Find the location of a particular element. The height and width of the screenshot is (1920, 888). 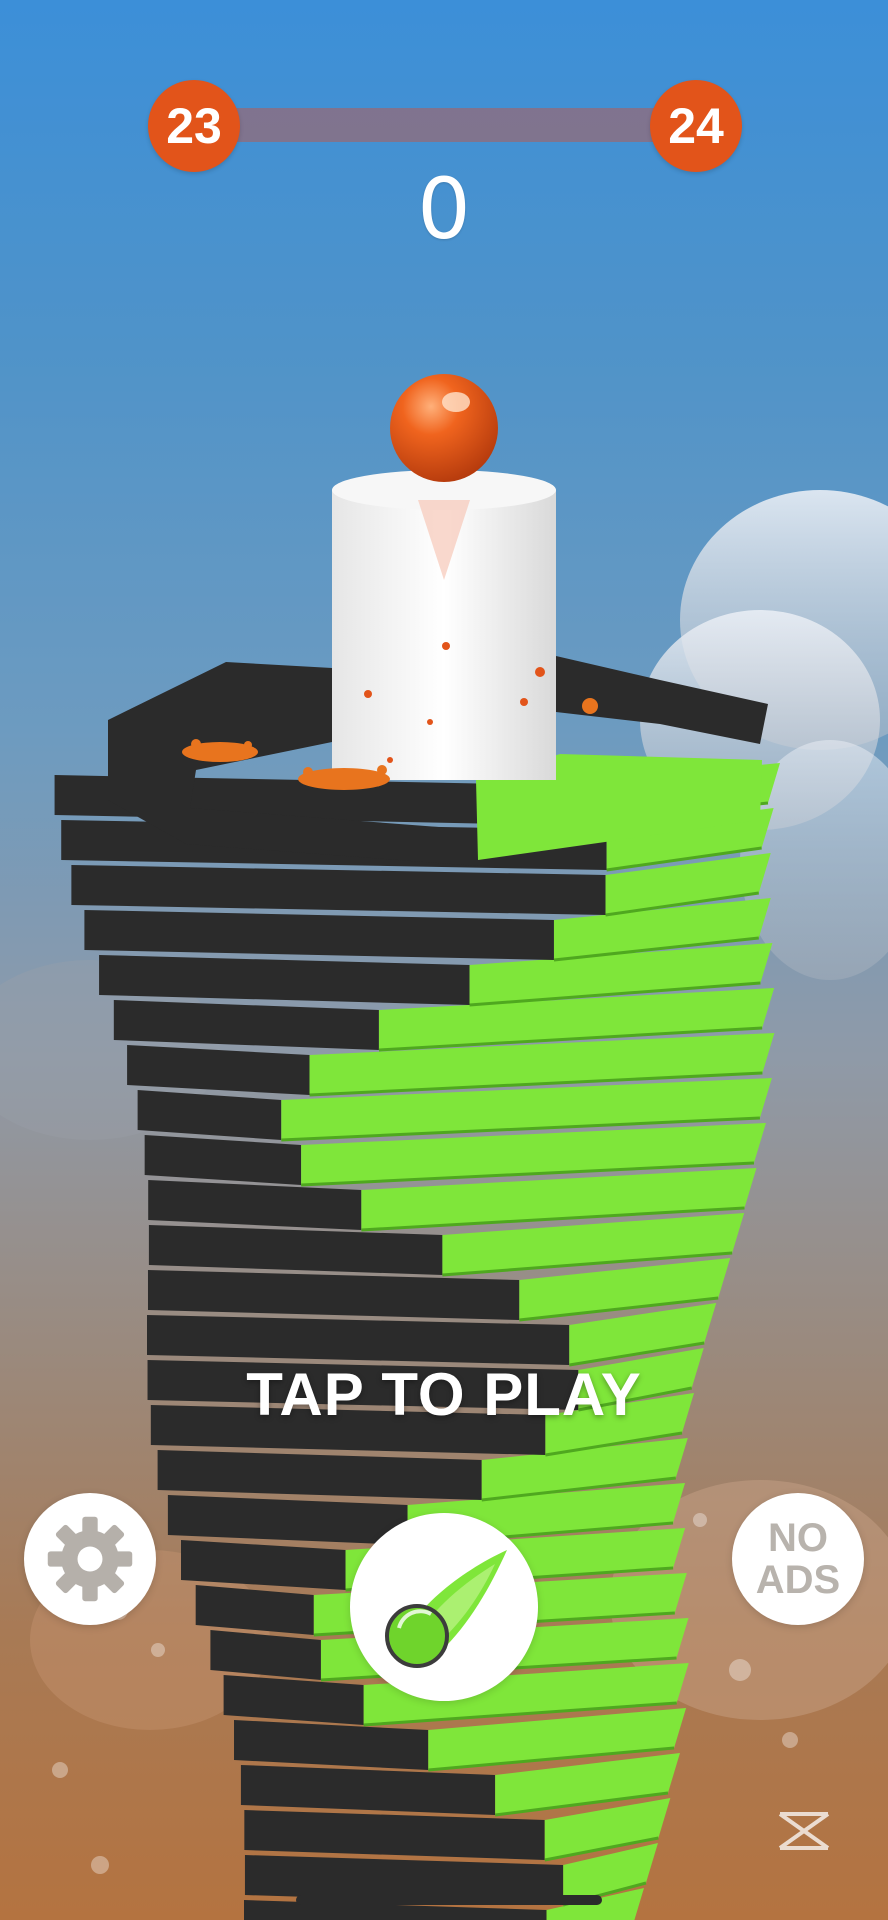

next-level-number: 24 is located at coordinates (696, 126).